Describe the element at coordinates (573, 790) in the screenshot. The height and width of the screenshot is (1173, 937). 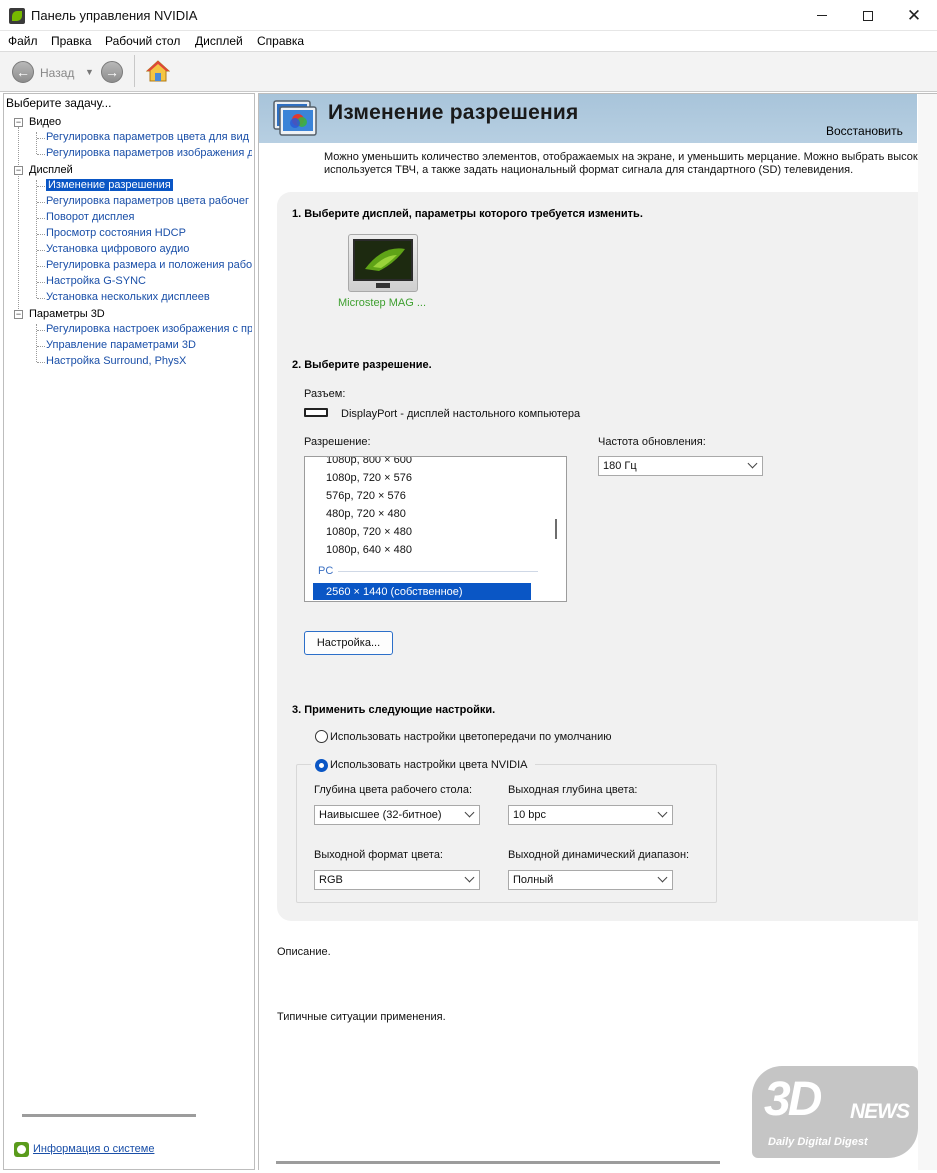
I see `output-depth-label: Выходная глубина цвета:` at that location.